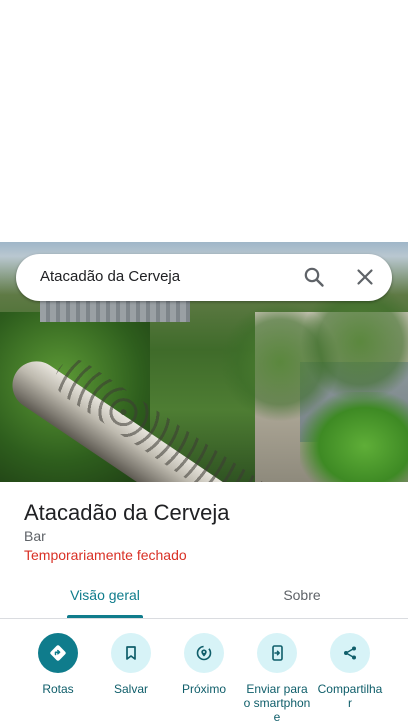  What do you see at coordinates (105, 616) in the screenshot?
I see `tab-selected-indicator` at bounding box center [105, 616].